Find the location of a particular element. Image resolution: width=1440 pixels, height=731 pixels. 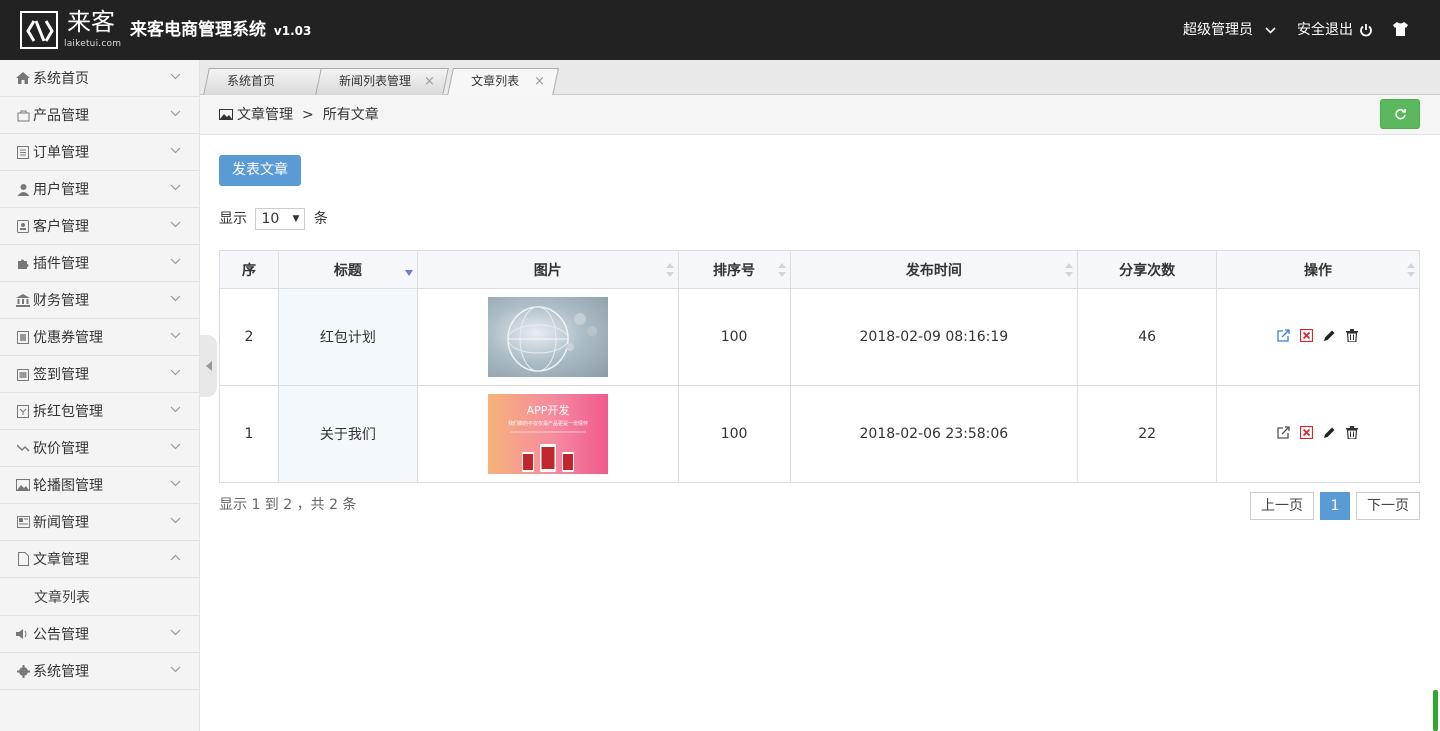

column-header-actions: 操作 is located at coordinates (1318, 269).